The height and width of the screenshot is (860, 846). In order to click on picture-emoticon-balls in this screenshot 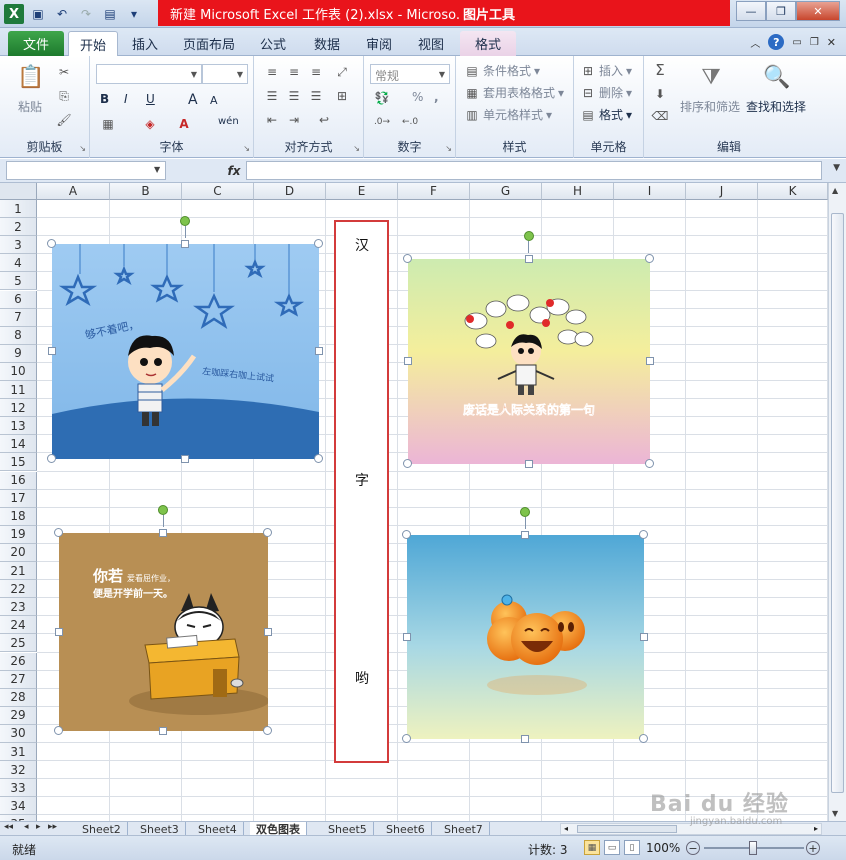, I will do `click(525, 625)`.